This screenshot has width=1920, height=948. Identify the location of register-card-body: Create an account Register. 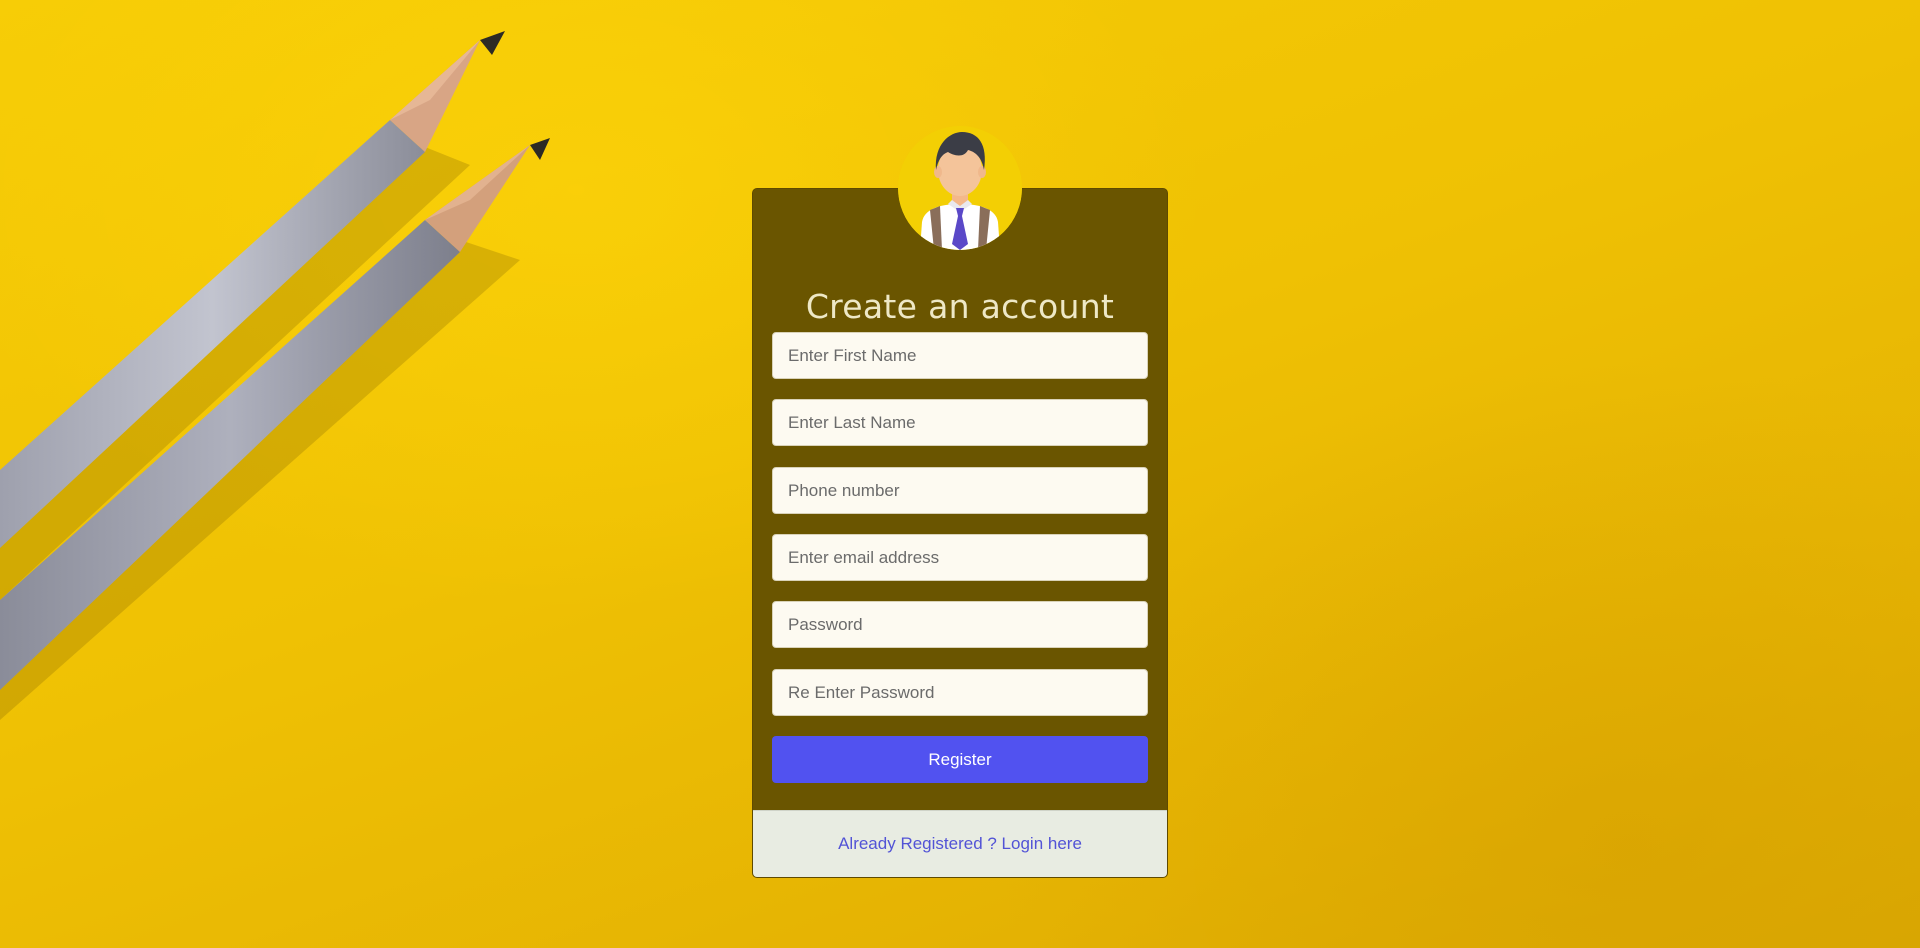
(960, 499).